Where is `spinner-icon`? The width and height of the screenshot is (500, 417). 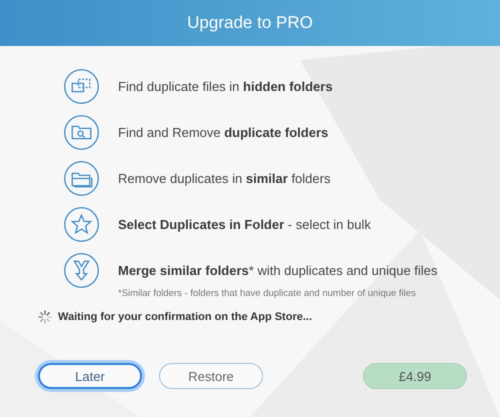
spinner-icon is located at coordinates (45, 317).